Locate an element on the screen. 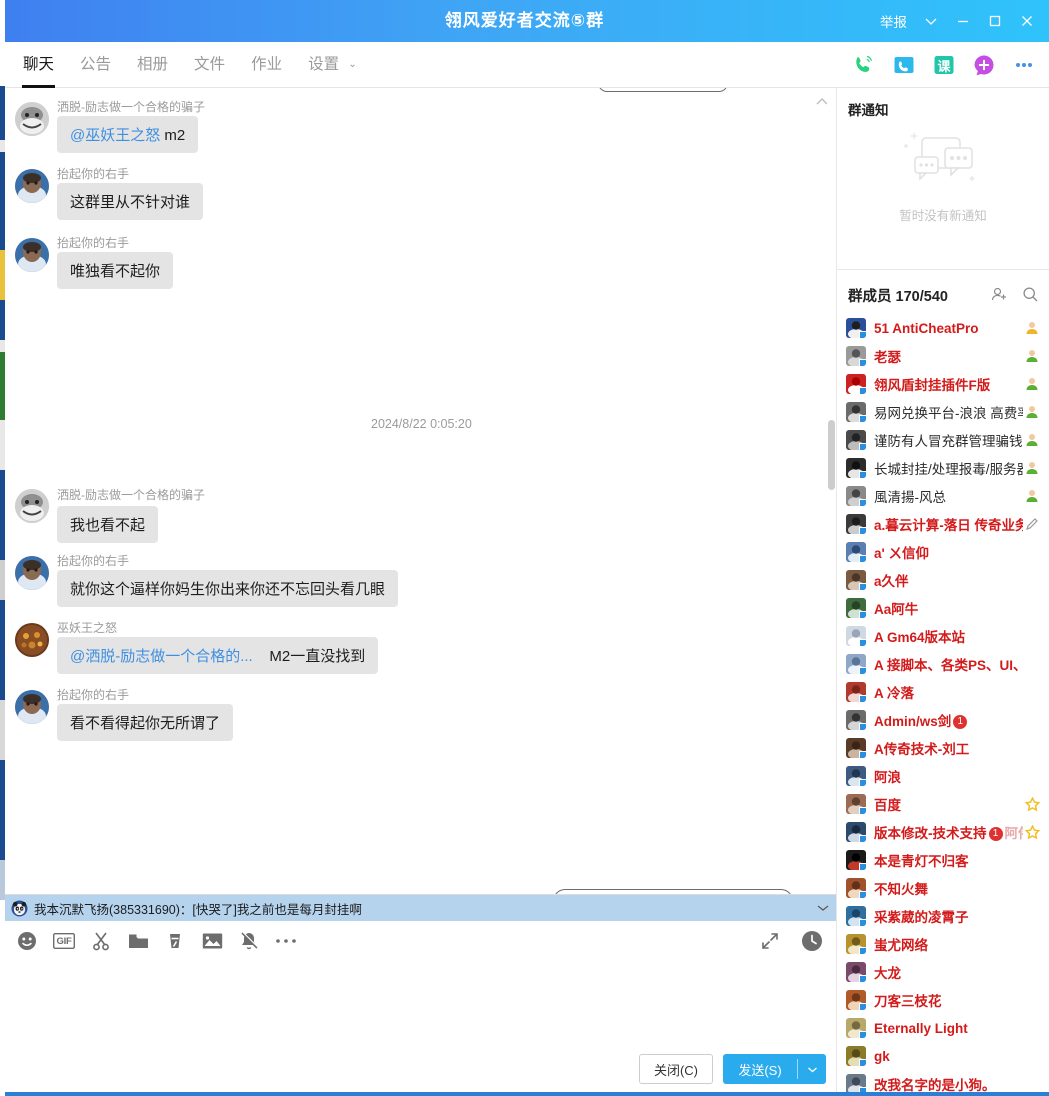 This screenshot has width=1049, height=1096. member-list-item: gk is located at coordinates (943, 1056).